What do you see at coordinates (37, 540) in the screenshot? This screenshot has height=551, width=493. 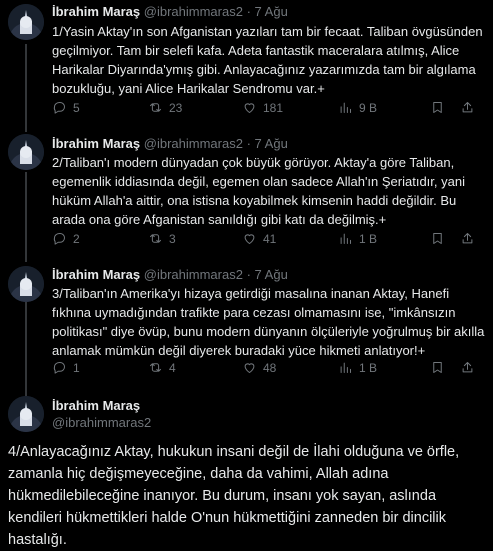 I see `tweet-text-line: hastalığı.` at bounding box center [37, 540].